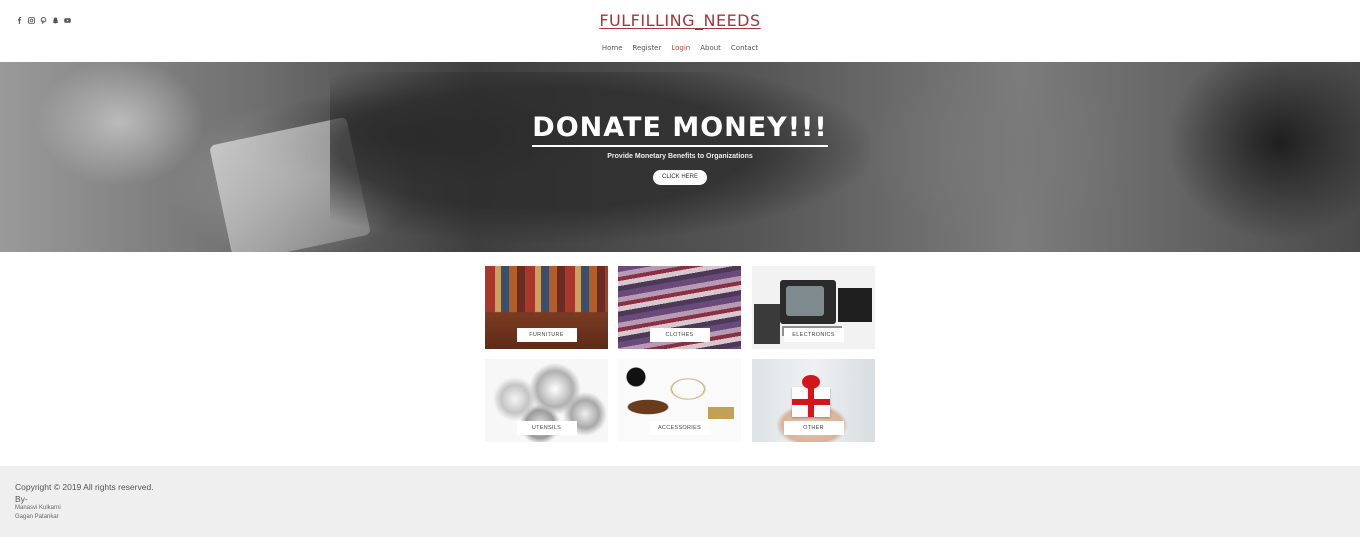  I want to click on nav-register: Register, so click(647, 48).